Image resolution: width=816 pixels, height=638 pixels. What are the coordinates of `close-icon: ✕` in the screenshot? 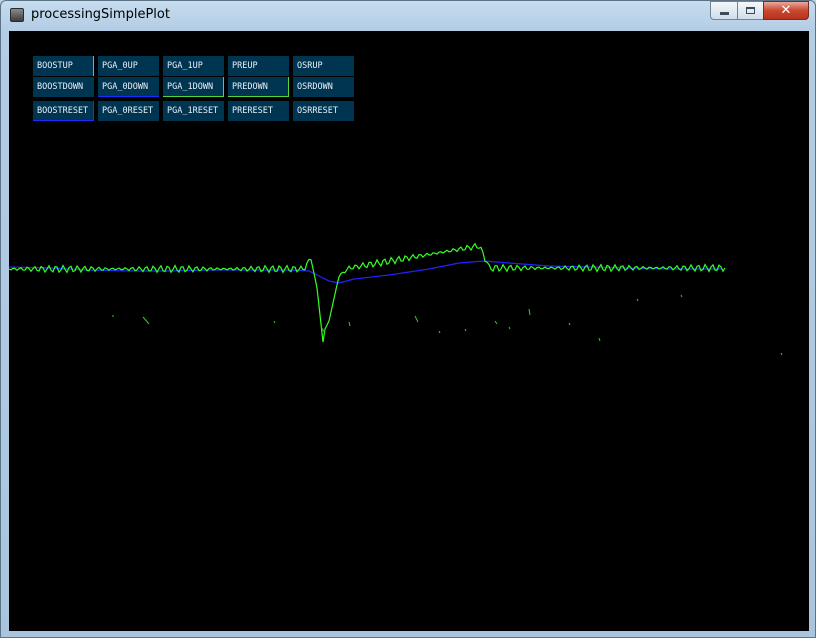 It's located at (786, 10).